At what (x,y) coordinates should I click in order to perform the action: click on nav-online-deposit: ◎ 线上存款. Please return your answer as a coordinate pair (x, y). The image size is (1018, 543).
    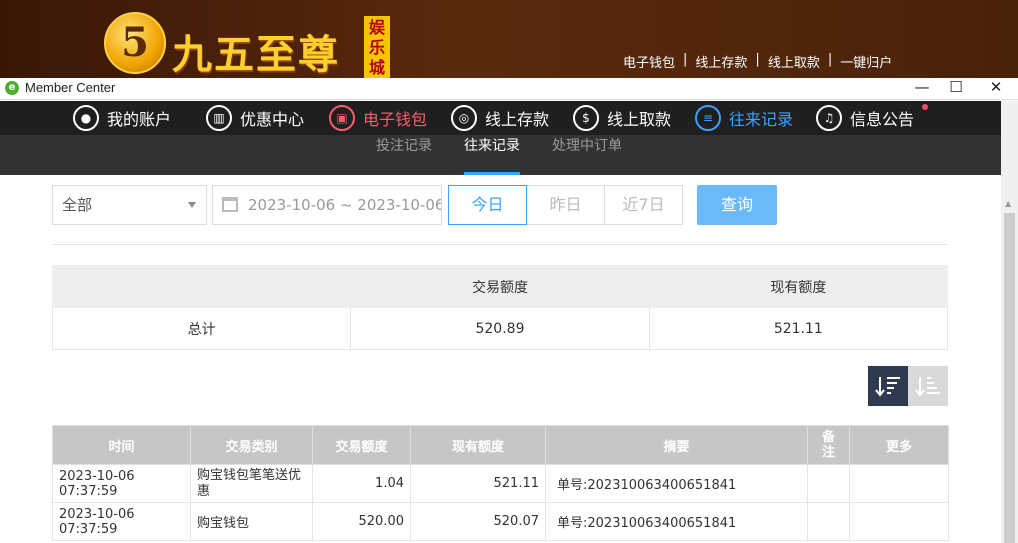
    Looking at the image, I should click on (500, 118).